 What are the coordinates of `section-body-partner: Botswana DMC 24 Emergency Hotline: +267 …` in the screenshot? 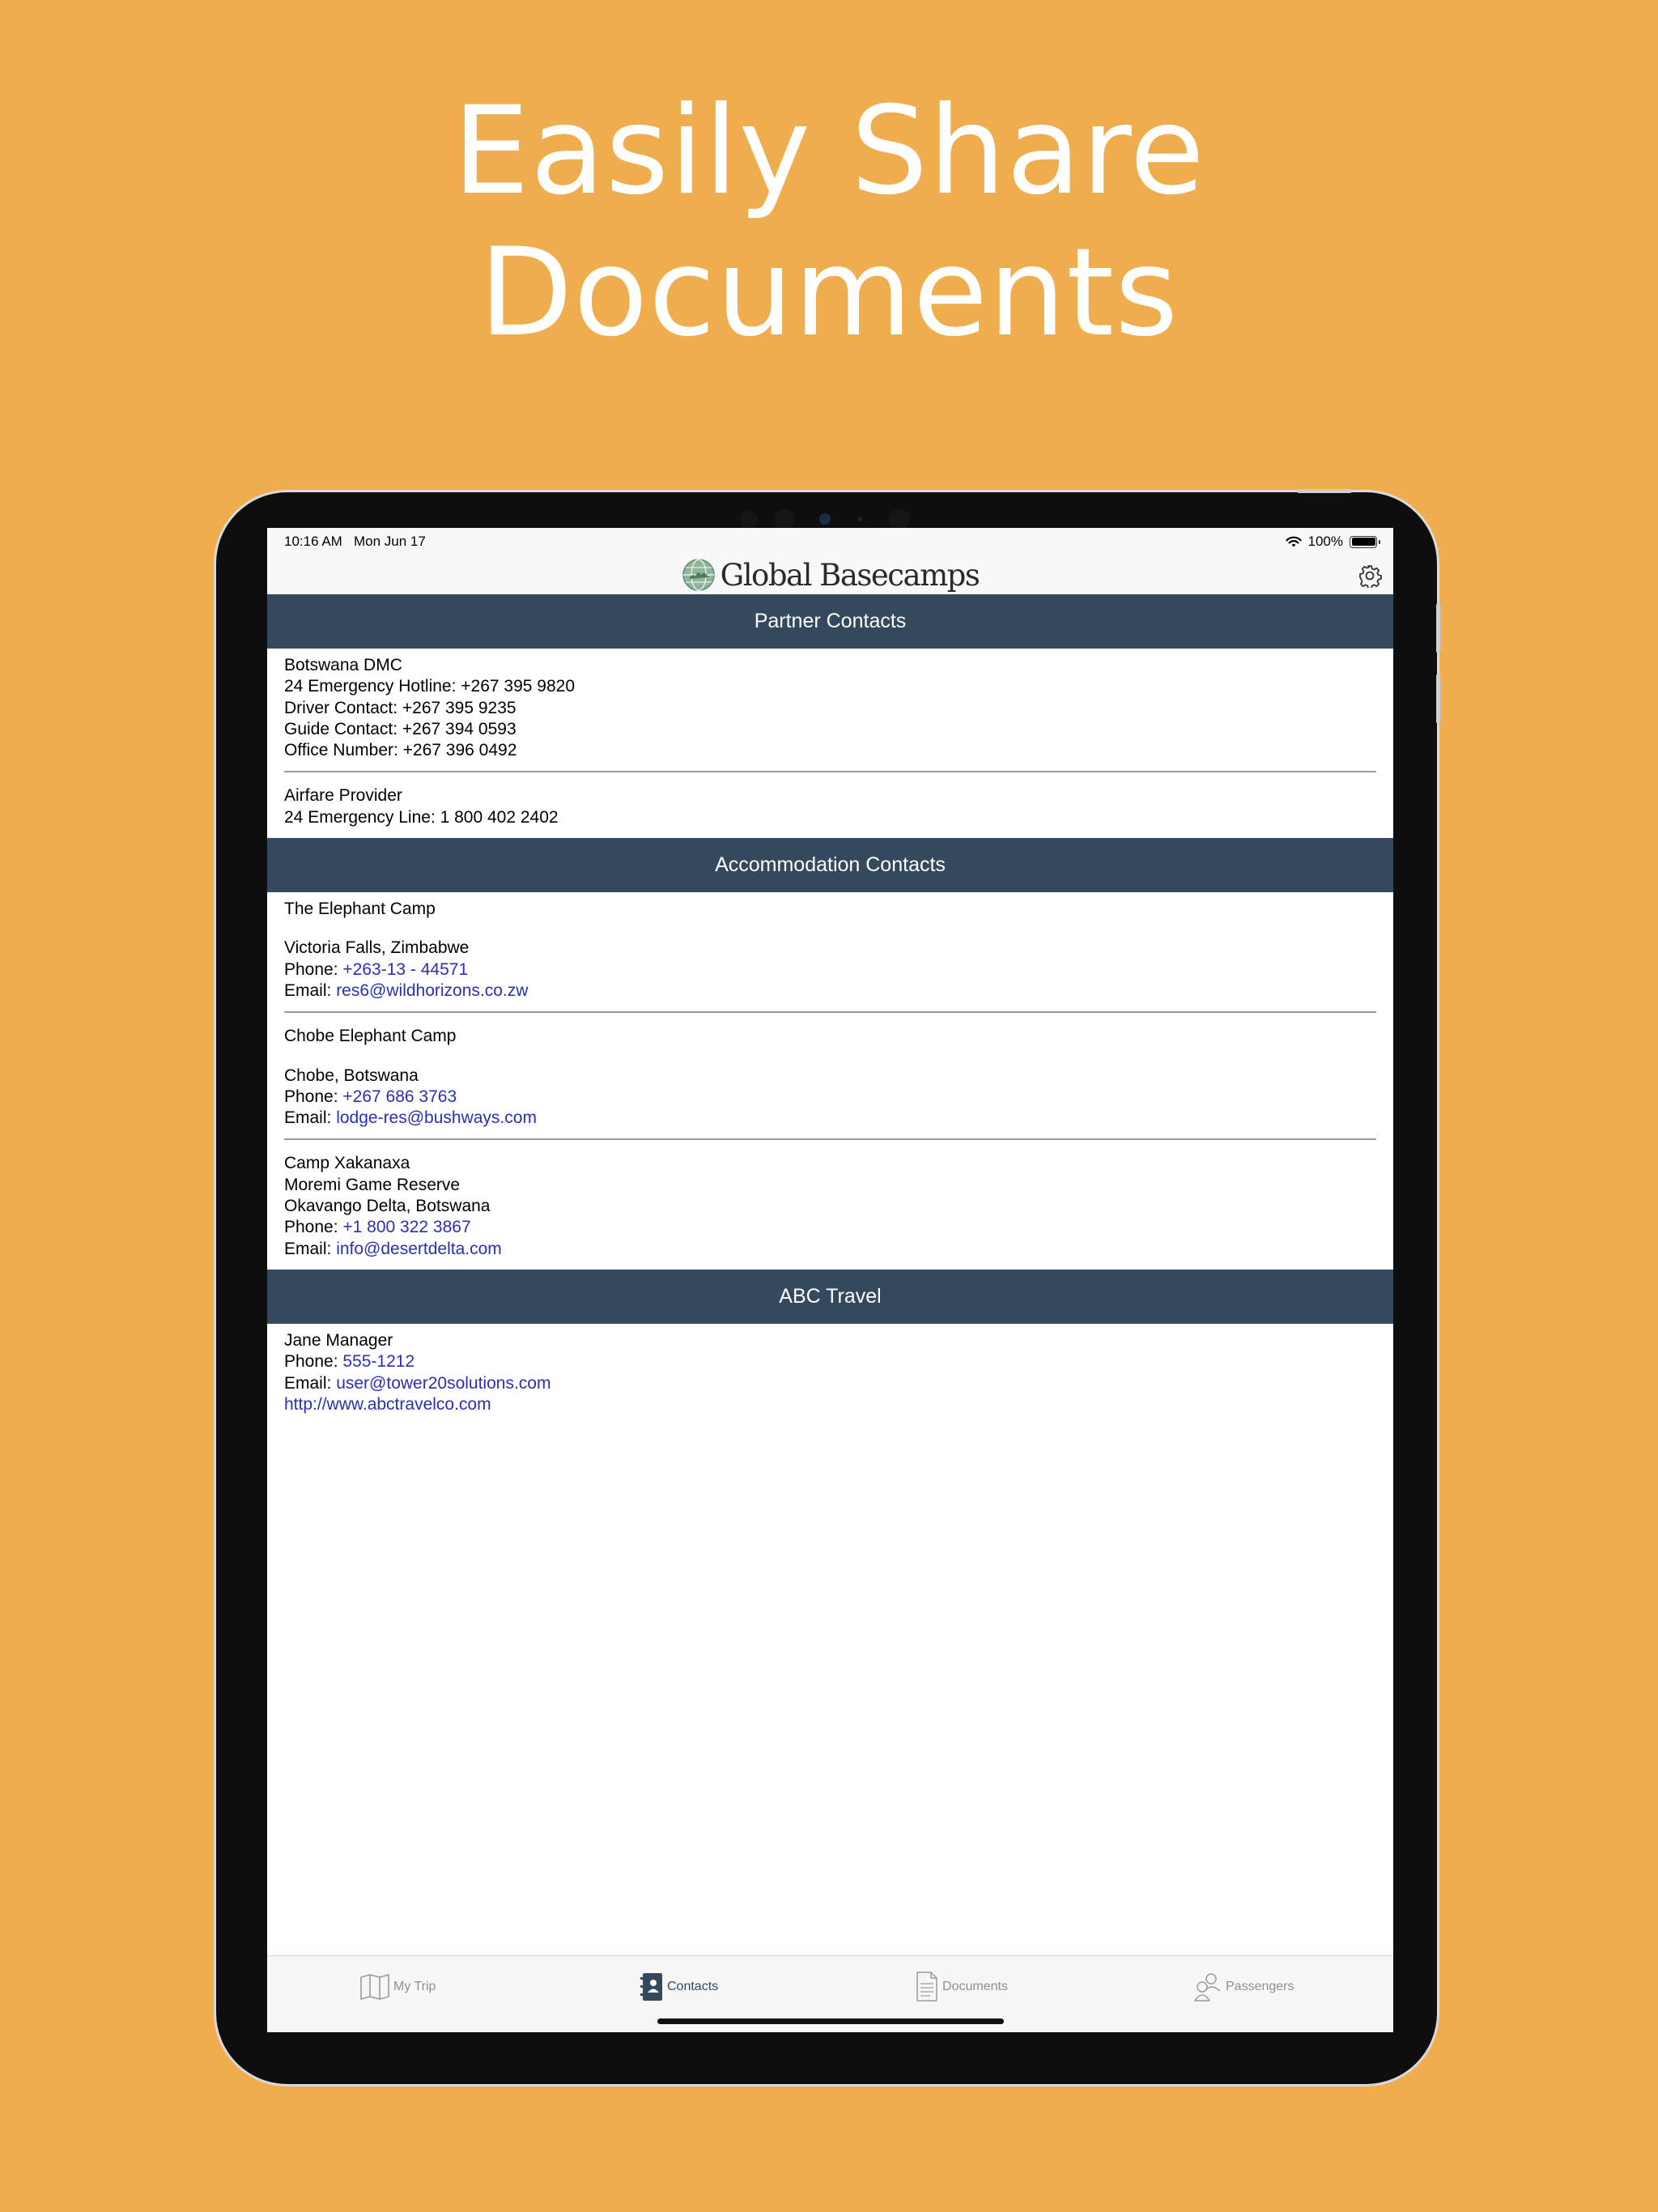 It's located at (830, 744).